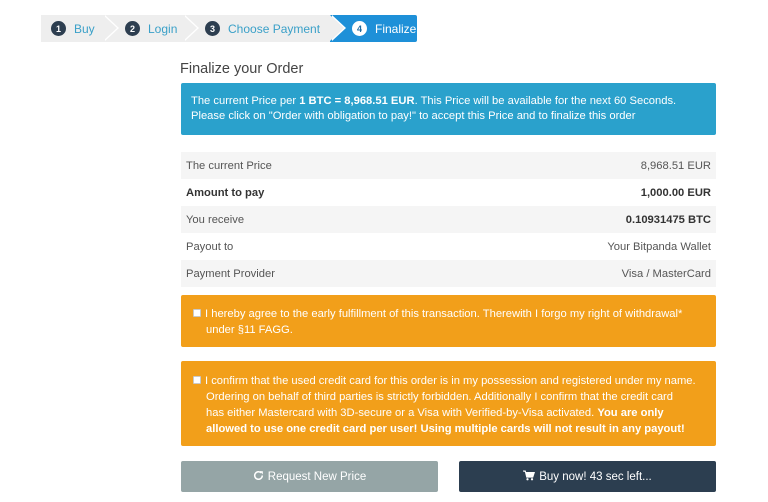 The image size is (768, 502). What do you see at coordinates (668, 219) in the screenshot?
I see `summary-value: 0.10931475 BTC` at bounding box center [668, 219].